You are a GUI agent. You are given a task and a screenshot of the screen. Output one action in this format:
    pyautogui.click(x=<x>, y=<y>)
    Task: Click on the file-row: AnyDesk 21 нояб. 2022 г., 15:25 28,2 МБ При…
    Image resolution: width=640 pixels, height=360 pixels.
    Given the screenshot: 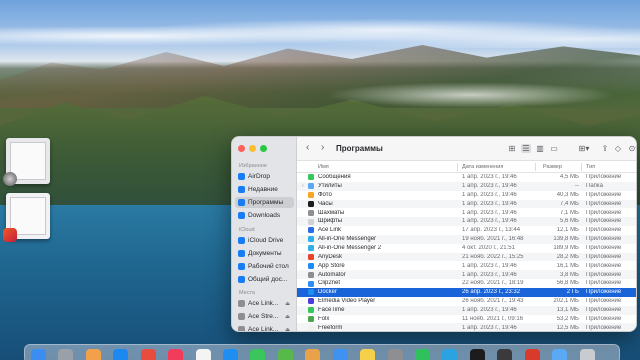 What is the action you would take?
    pyautogui.click(x=466, y=257)
    